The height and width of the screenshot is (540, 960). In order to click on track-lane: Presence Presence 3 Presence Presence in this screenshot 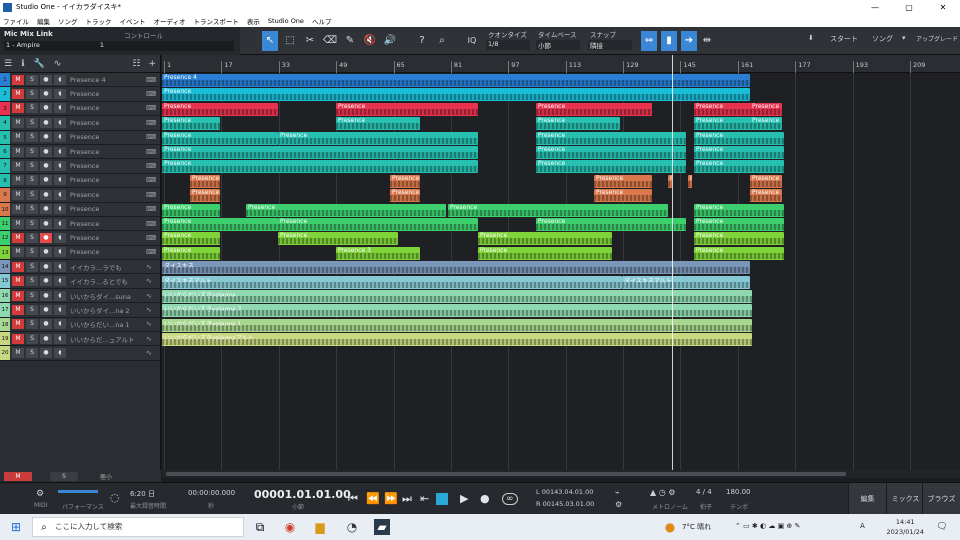, I will do `click(561, 253)`.